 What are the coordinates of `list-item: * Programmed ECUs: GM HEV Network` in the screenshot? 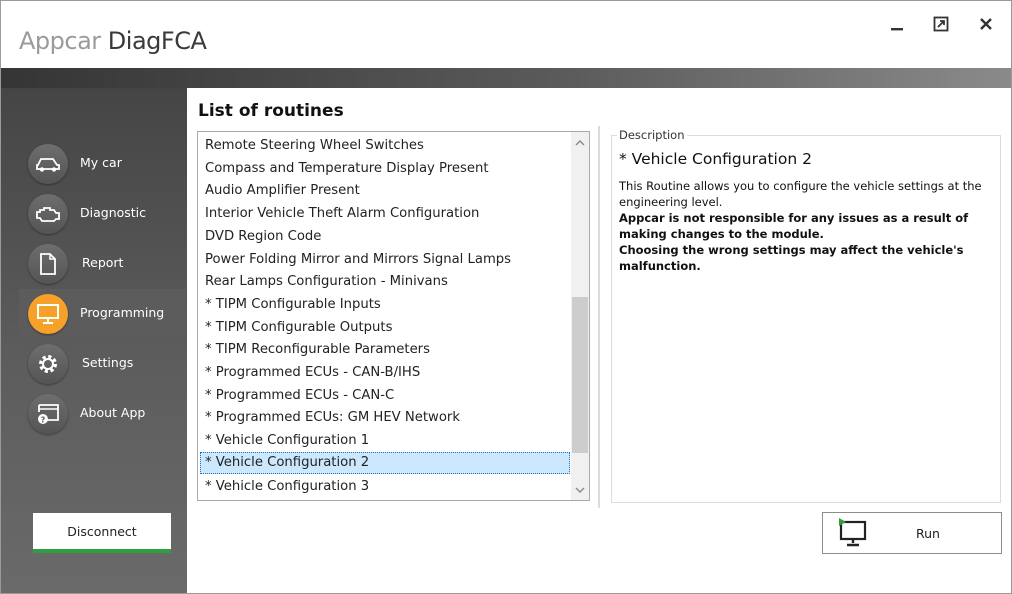 It's located at (385, 418).